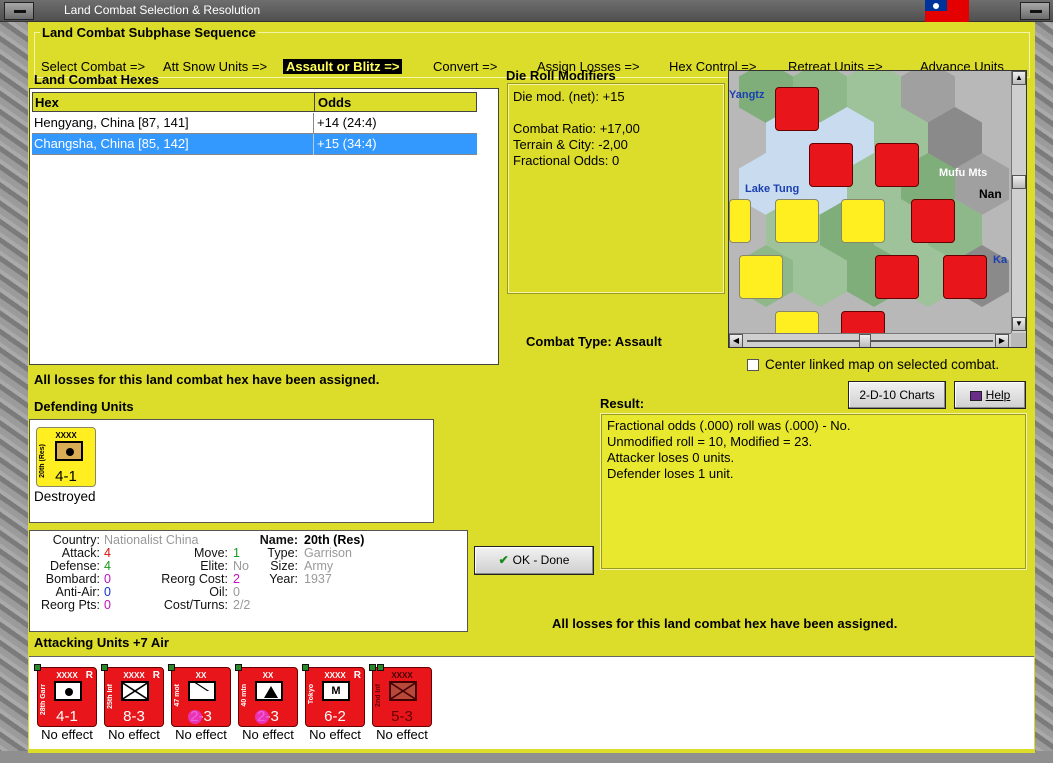 The width and height of the screenshot is (1053, 763). What do you see at coordinates (561, 75) in the screenshot?
I see `die-roll-title: Die Roll Modifiers` at bounding box center [561, 75].